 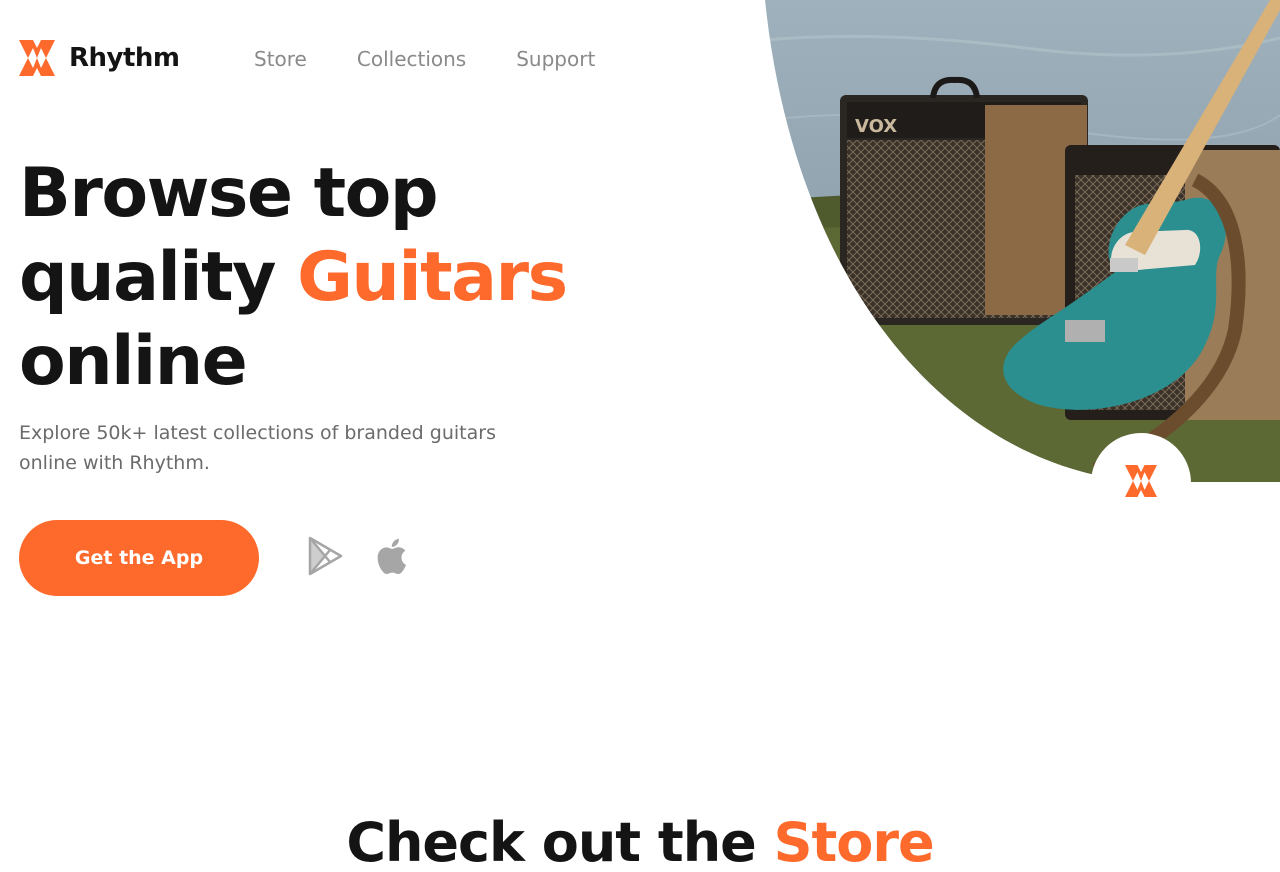 What do you see at coordinates (124, 58) in the screenshot?
I see `brand-name: Rhythm` at bounding box center [124, 58].